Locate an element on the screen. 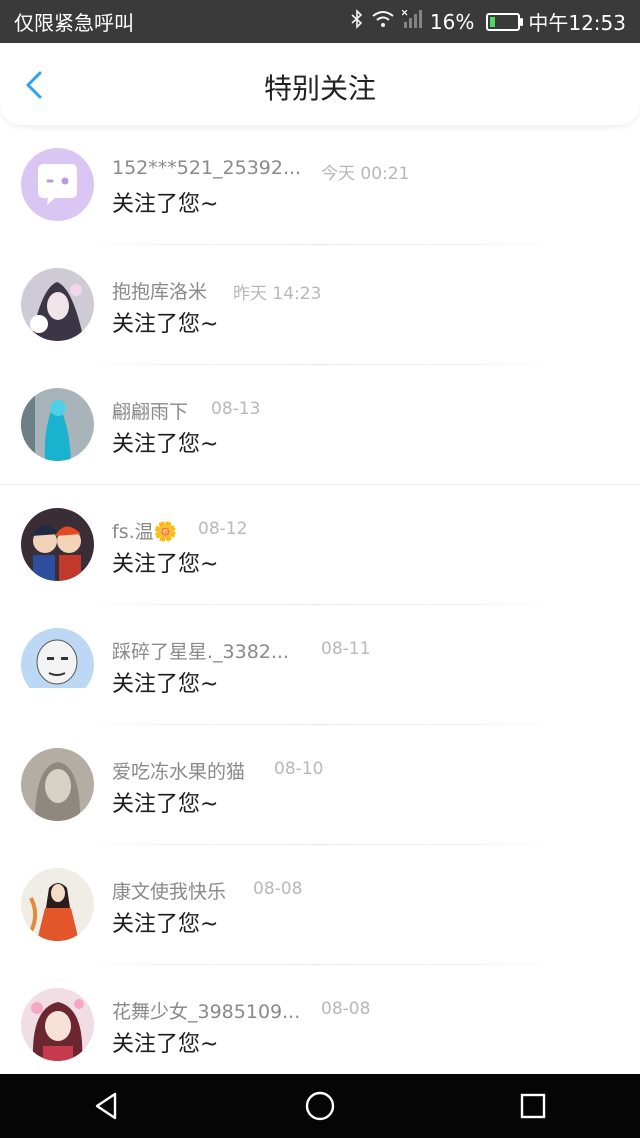 This screenshot has height=1138, width=640. user-name: 爱吃冻水果的猫 is located at coordinates (178, 770).